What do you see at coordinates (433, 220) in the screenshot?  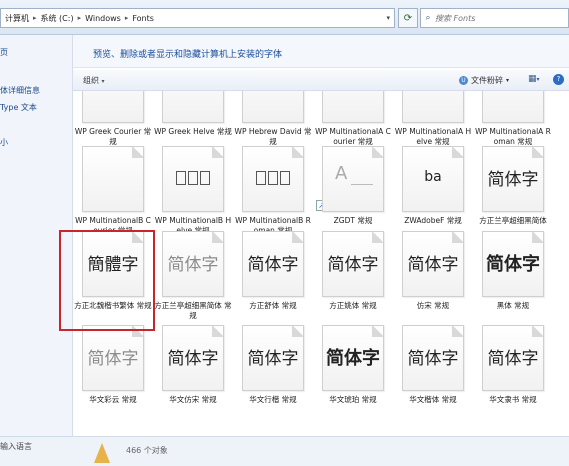 I see `font-name-label: ZWAdobeF 常规` at bounding box center [433, 220].